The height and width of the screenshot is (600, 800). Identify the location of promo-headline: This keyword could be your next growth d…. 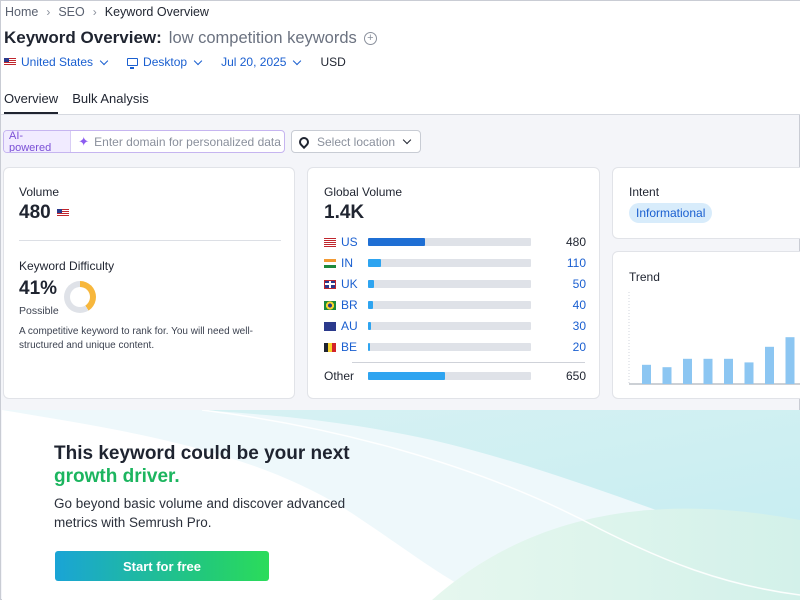
(224, 465).